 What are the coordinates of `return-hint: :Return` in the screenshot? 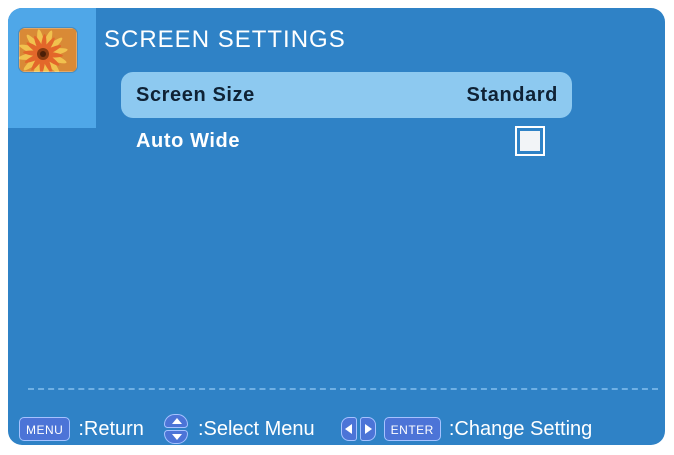 It's located at (111, 428).